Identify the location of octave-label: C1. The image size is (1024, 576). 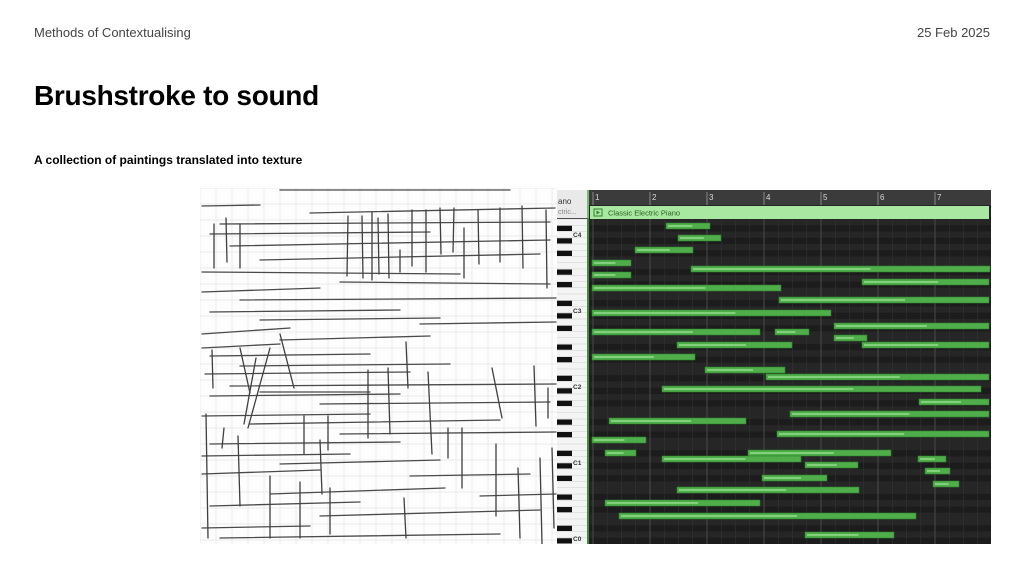
(577, 463).